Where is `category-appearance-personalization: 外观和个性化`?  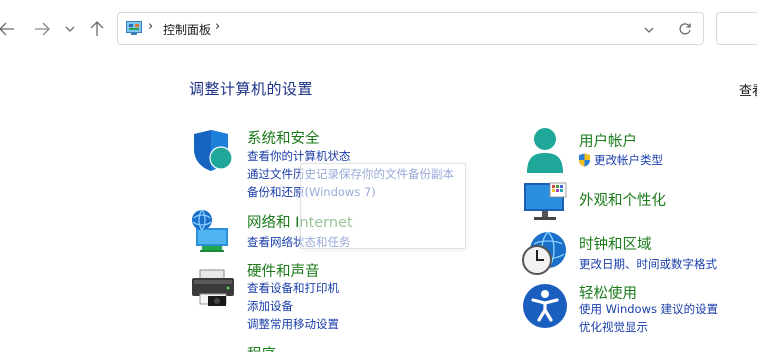
category-appearance-personalization: 外观和个性化 is located at coordinates (622, 199).